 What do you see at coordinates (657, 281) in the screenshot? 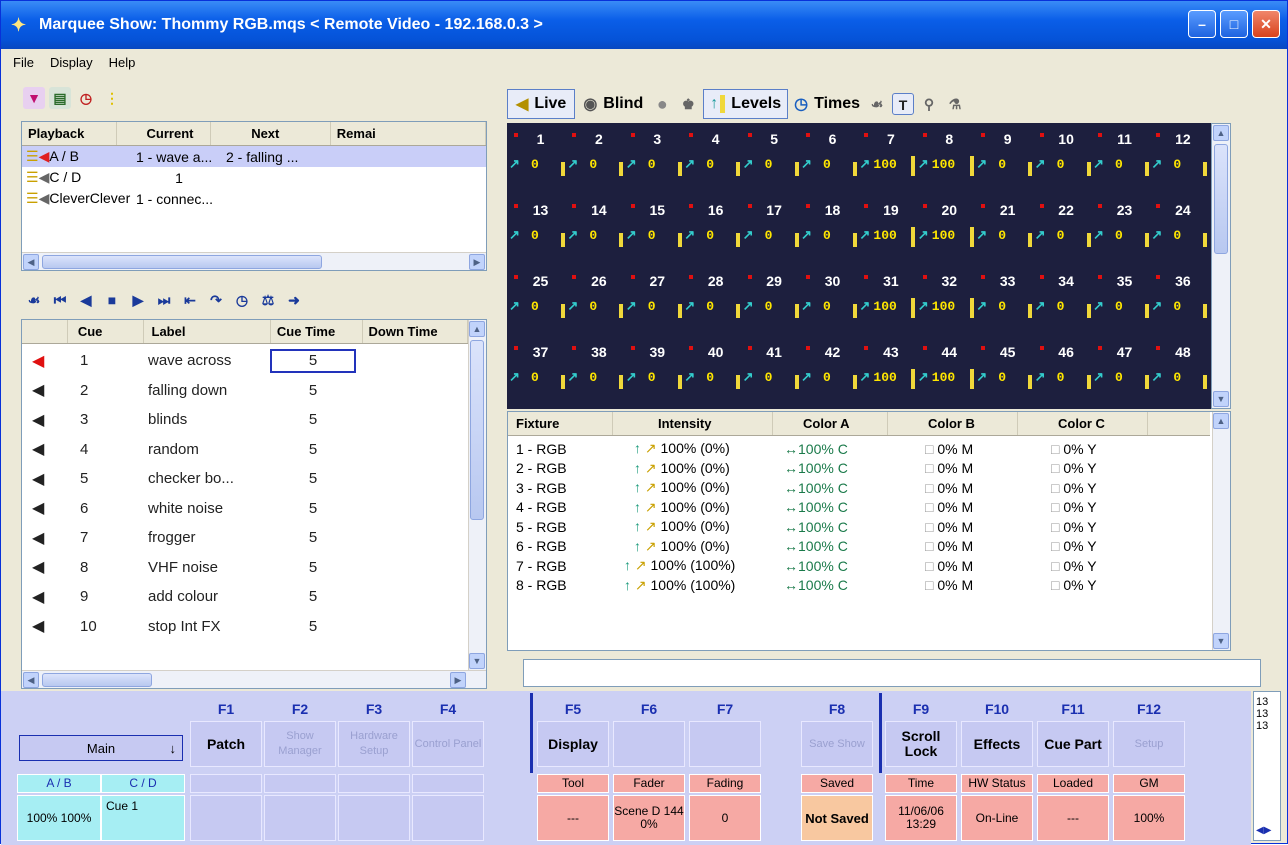
I see `channel-number: 27` at bounding box center [657, 281].